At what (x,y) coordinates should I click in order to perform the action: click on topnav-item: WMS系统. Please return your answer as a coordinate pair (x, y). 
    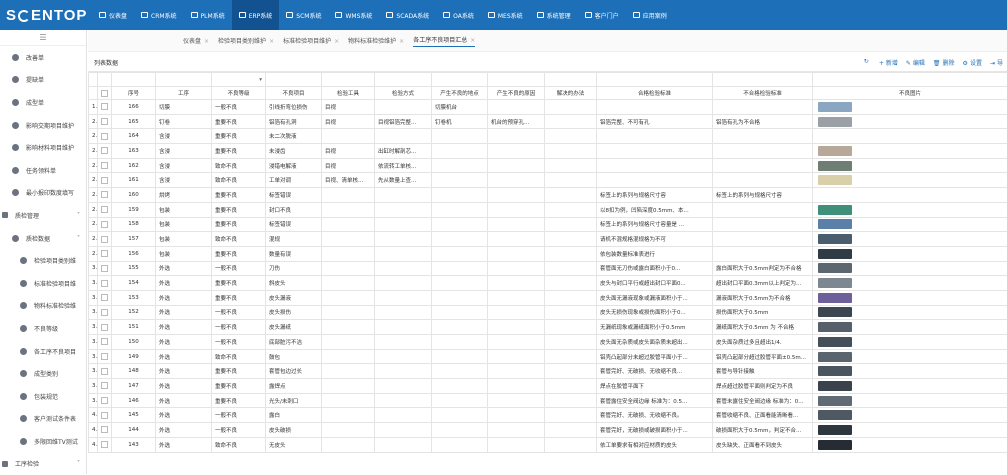
    Looking at the image, I should click on (353, 15).